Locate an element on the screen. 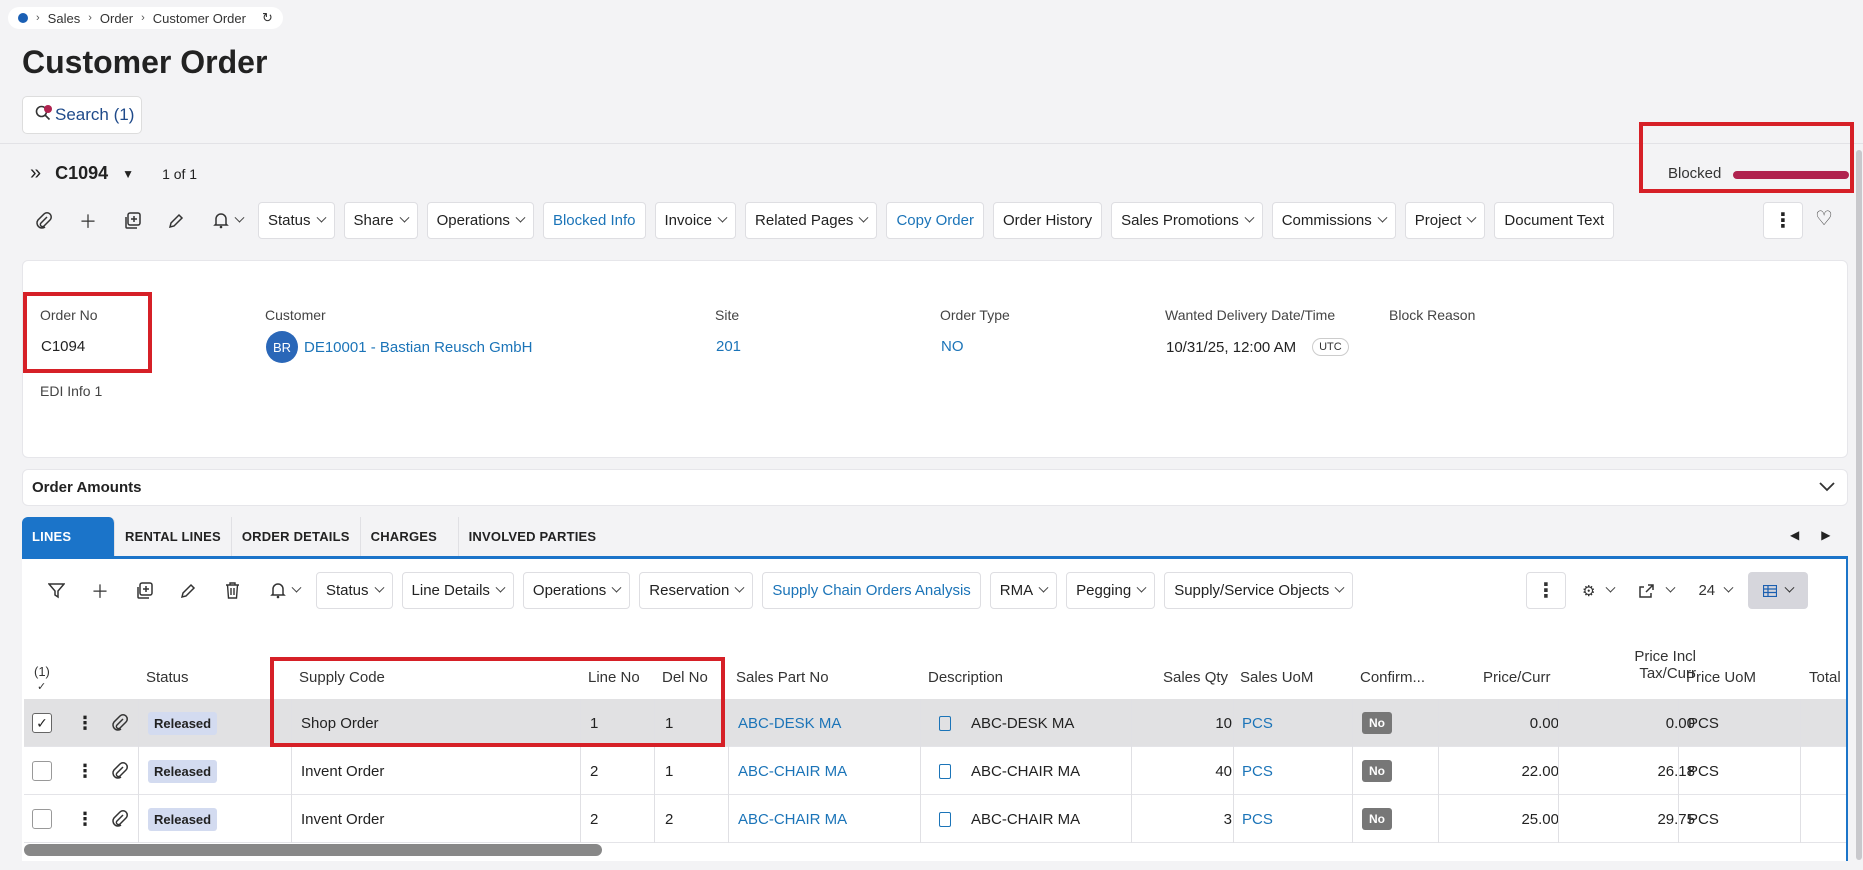 This screenshot has height=870, width=1863. horizontal-scrollbar is located at coordinates (313, 850).